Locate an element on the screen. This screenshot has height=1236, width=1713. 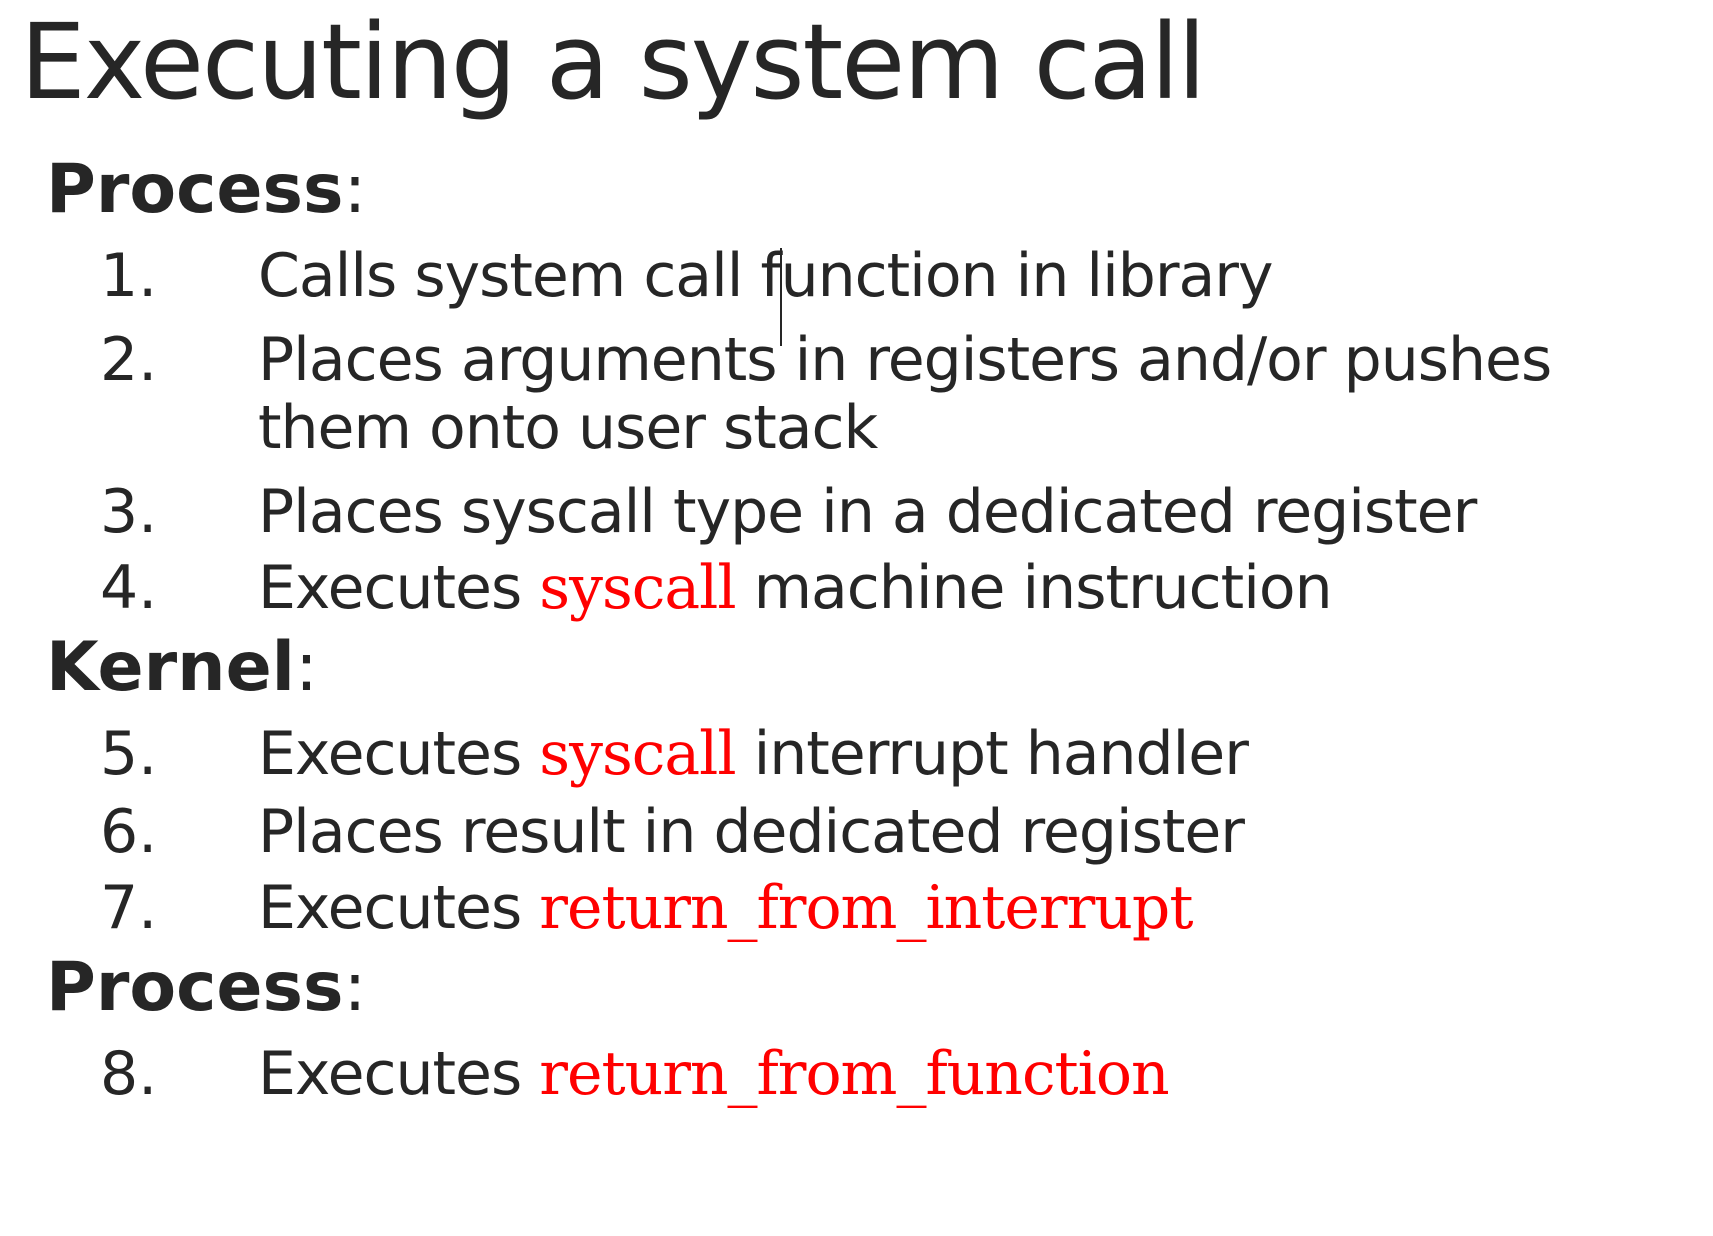
code-keyword: return_from_function is located at coordinates (854, 1074).